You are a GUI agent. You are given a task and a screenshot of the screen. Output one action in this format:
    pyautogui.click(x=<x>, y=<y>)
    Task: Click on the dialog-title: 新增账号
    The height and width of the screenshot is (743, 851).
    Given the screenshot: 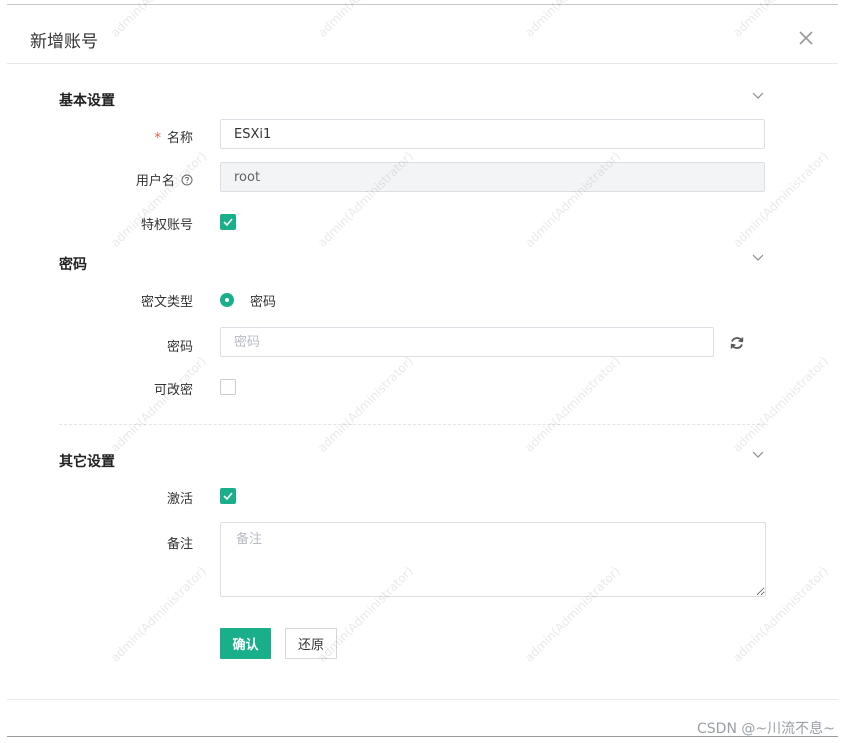 What is the action you would take?
    pyautogui.click(x=64, y=42)
    